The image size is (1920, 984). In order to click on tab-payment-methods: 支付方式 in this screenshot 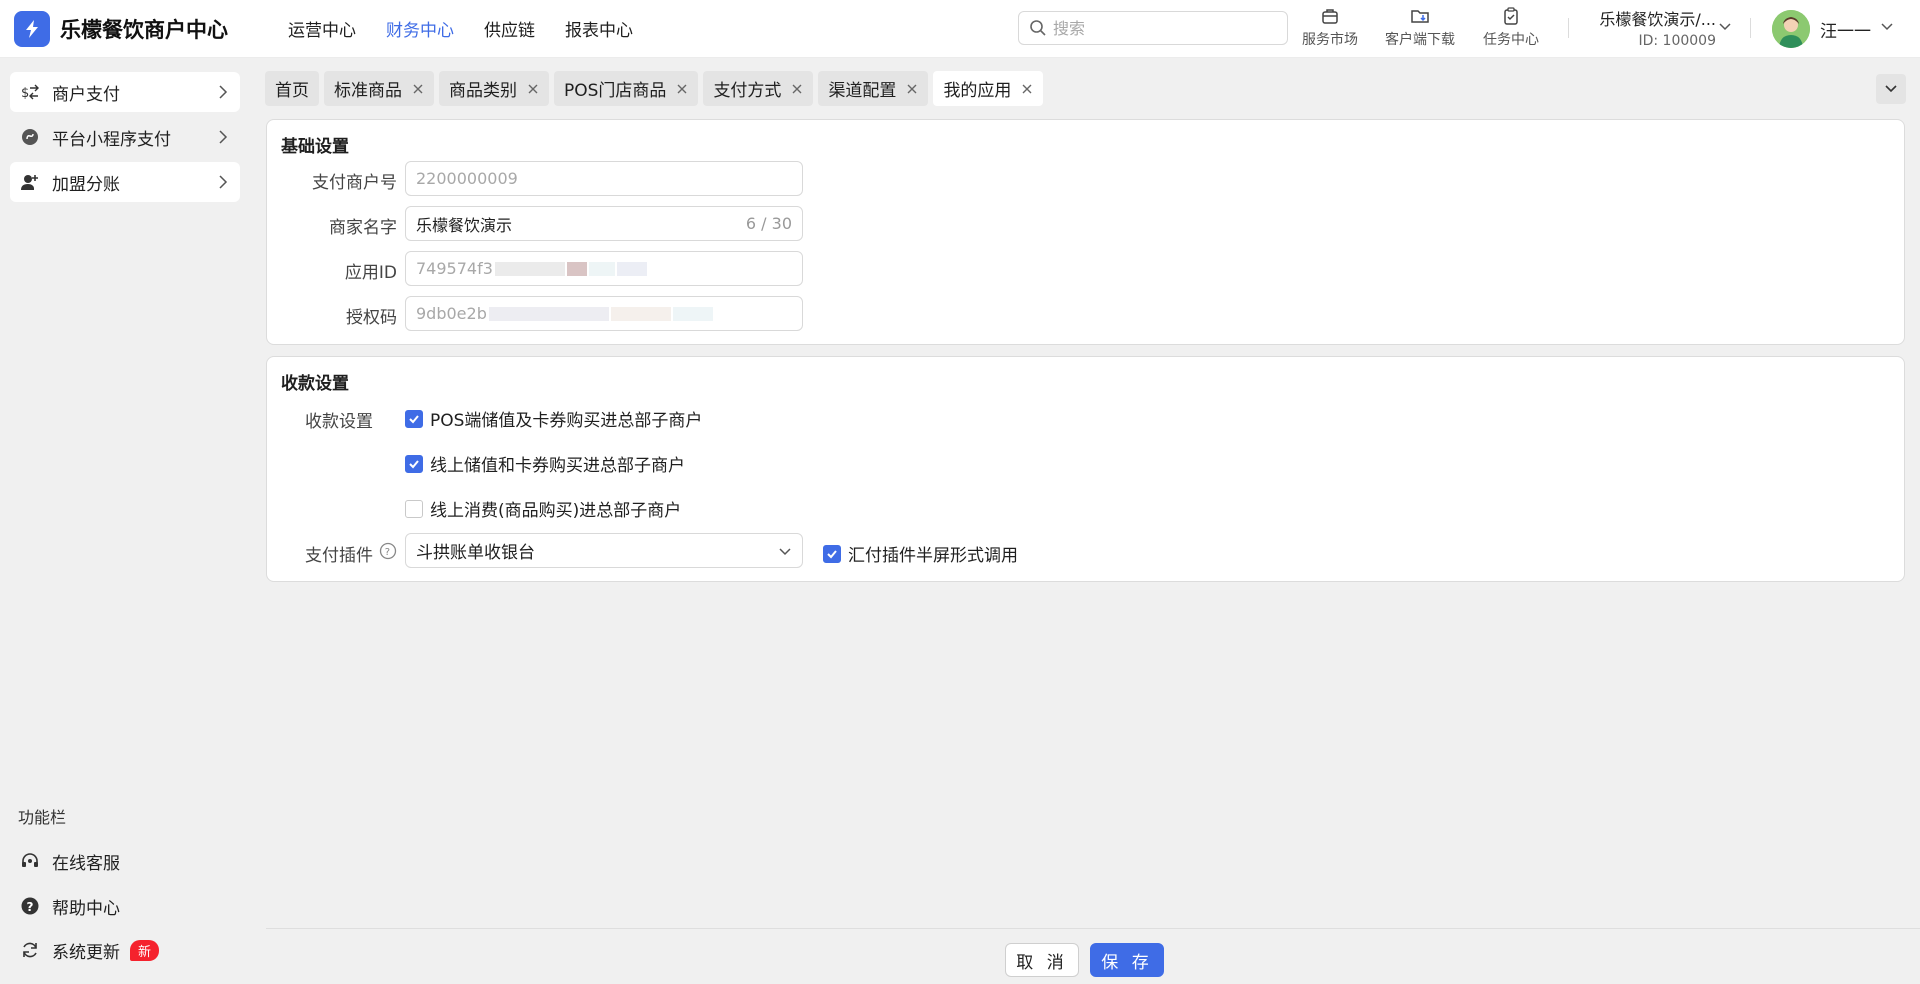, I will do `click(758, 88)`.